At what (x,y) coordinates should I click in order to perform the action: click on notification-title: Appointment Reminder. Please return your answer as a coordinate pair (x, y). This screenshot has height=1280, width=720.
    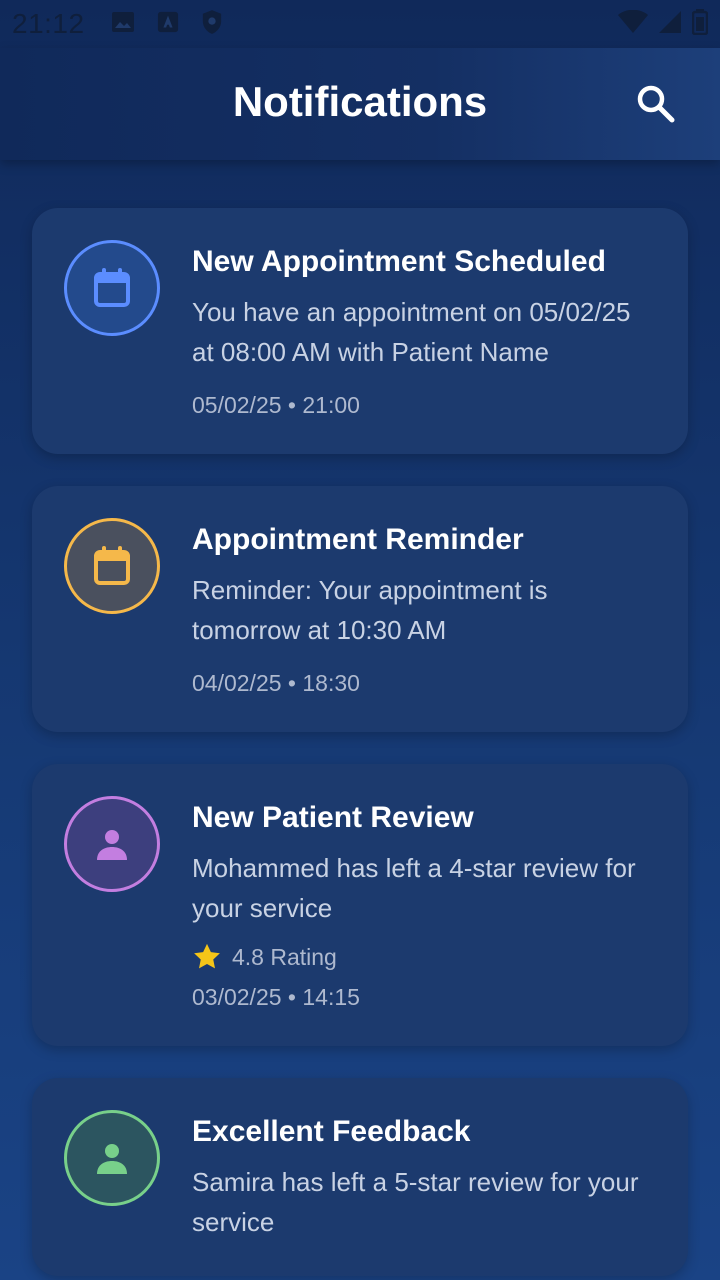
    Looking at the image, I should click on (358, 539).